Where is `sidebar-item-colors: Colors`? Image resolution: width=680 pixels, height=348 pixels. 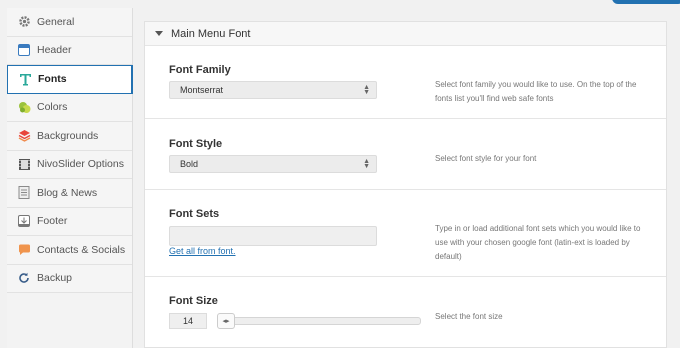 sidebar-item-colors: Colors is located at coordinates (69, 107).